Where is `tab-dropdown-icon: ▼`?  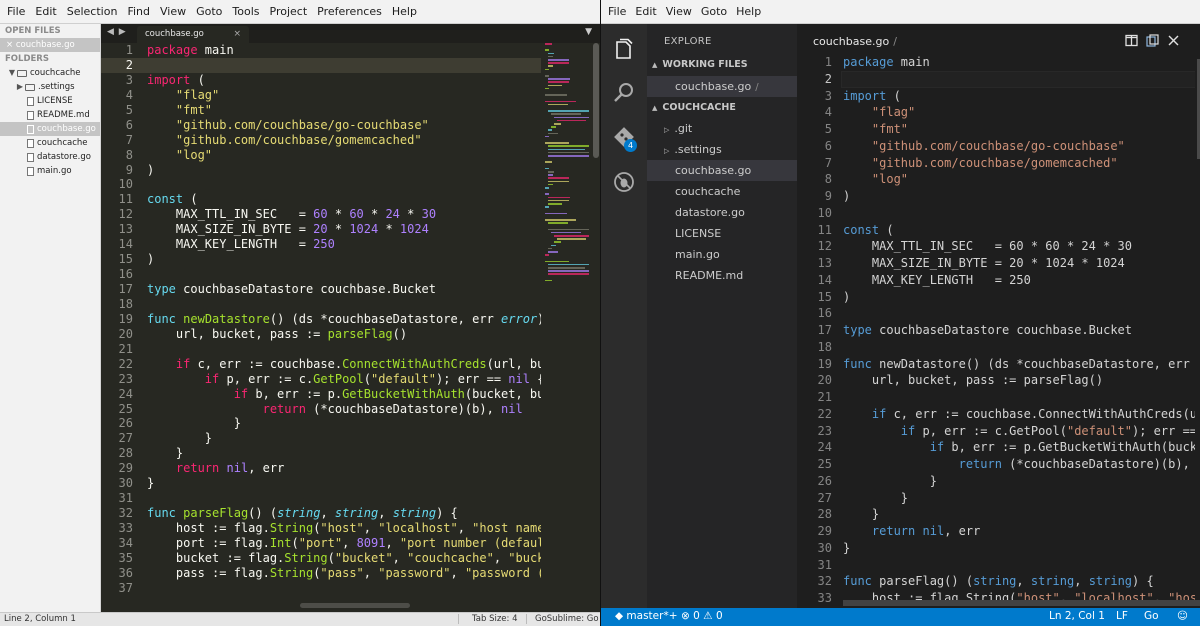
tab-dropdown-icon: ▼ is located at coordinates (588, 32).